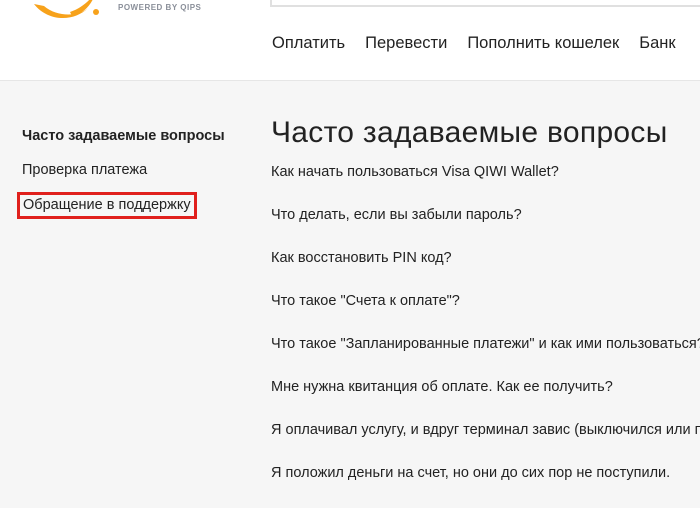  Describe the element at coordinates (65, 11) in the screenshot. I see `qiwi-logo-icon` at that location.